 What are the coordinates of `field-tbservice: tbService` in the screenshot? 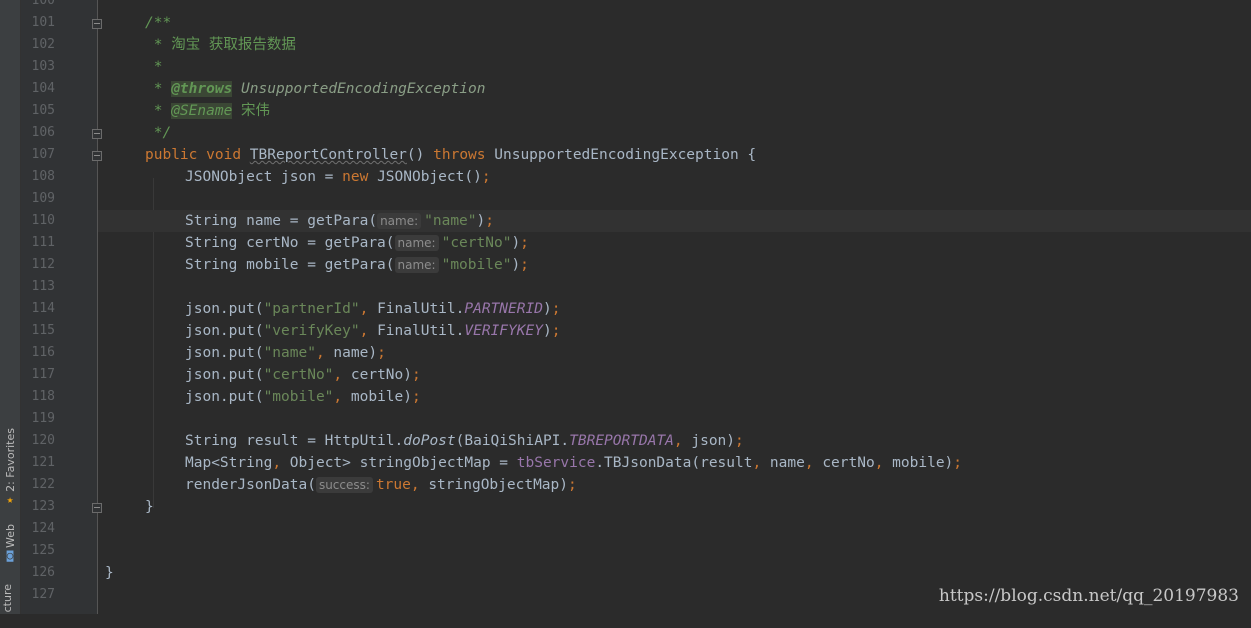 It's located at (556, 463).